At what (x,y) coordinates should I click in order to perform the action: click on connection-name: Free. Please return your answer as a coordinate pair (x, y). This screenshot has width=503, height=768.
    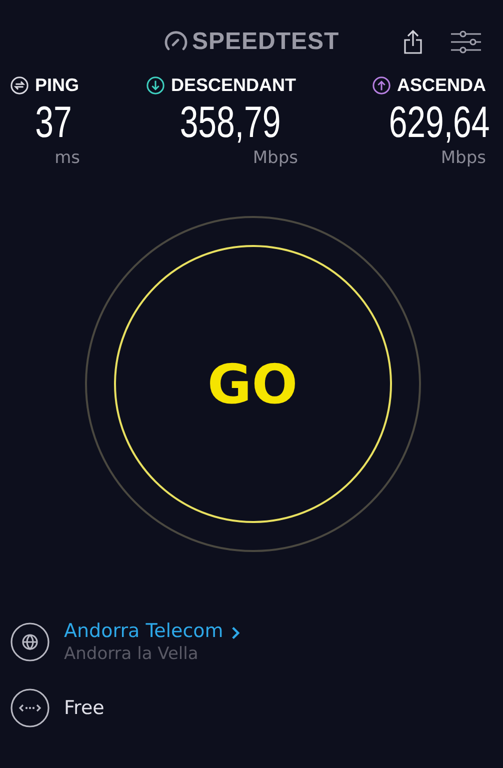
    Looking at the image, I should click on (84, 708).